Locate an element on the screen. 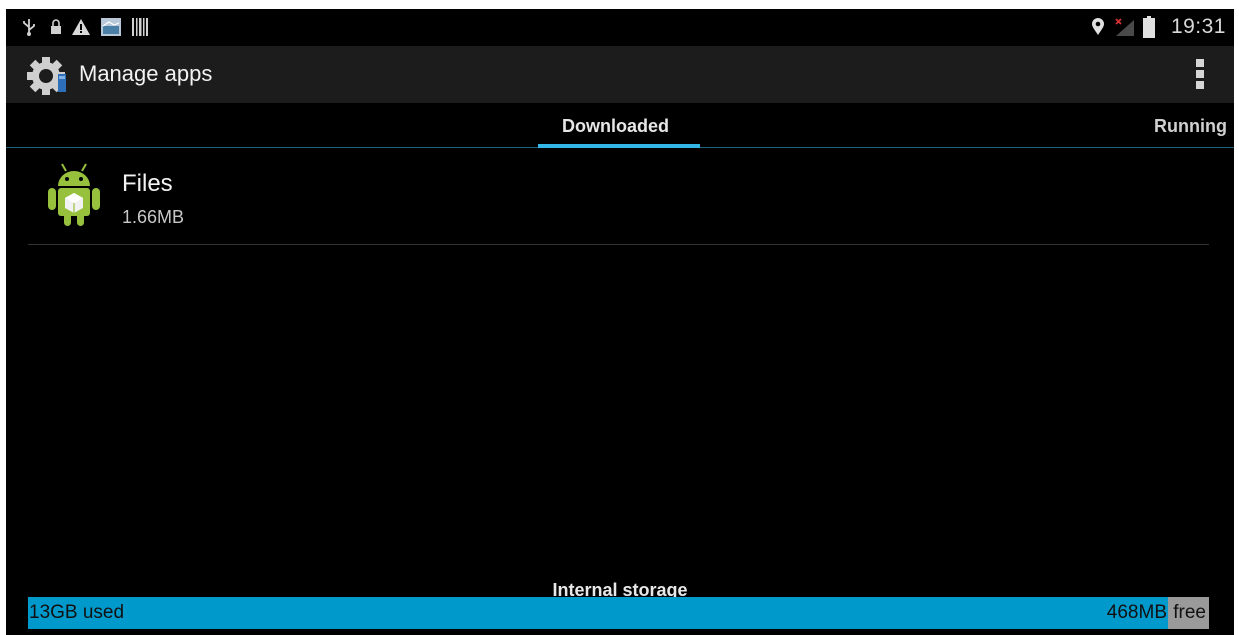  action-bar: Manage apps is located at coordinates (620, 74).